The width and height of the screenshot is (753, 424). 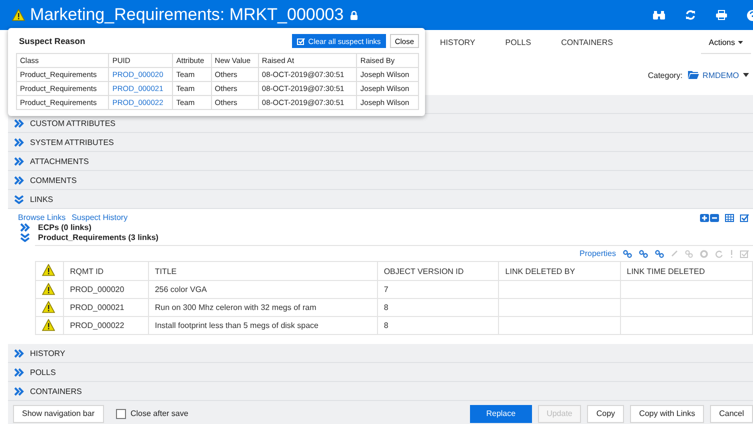 What do you see at coordinates (105, 307) in the screenshot?
I see `table-cell: PROD_000021` at bounding box center [105, 307].